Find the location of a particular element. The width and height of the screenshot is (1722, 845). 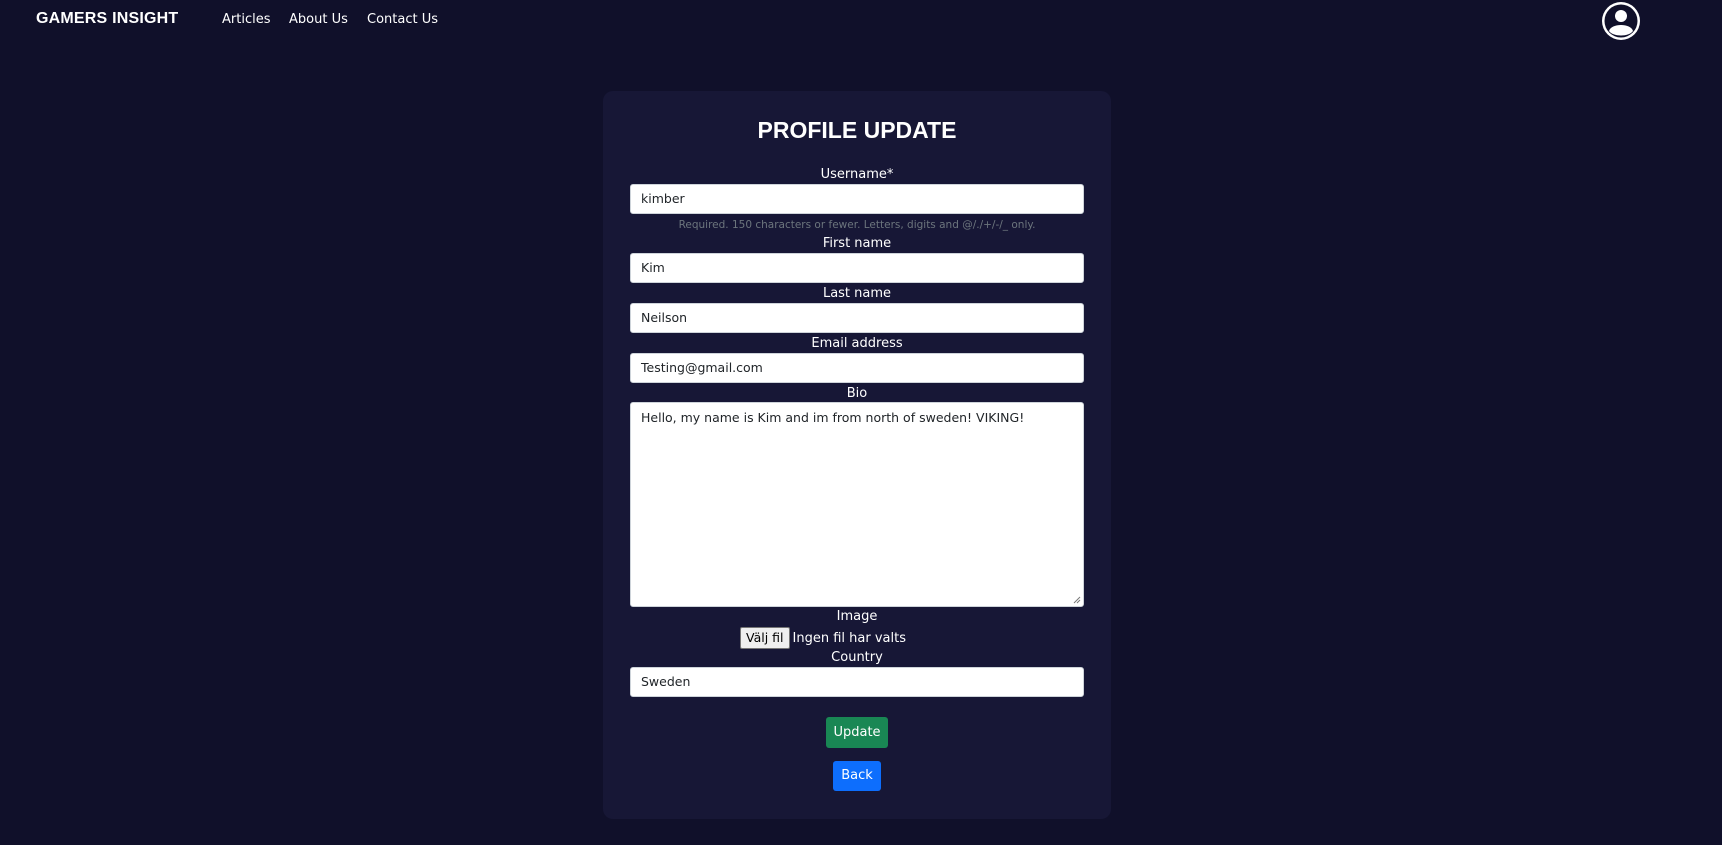

nav-link-articles: Articles is located at coordinates (246, 19).